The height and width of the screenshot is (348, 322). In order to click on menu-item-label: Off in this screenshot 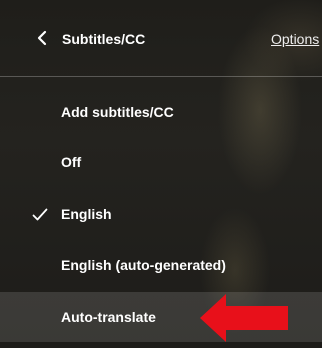, I will do `click(71, 162)`.